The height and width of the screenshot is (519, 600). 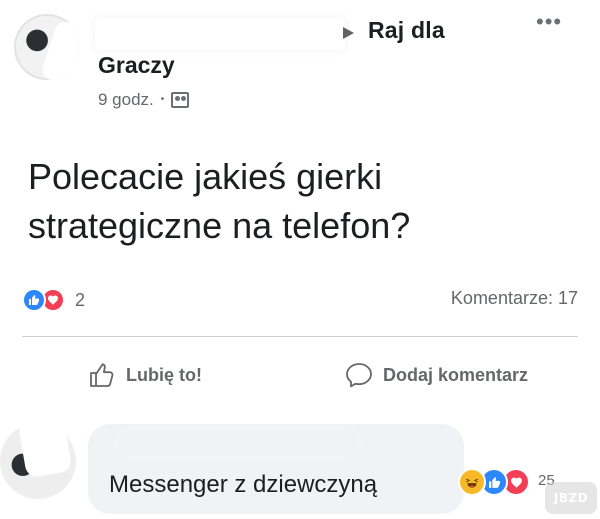 I want to click on post-meta: 9 godz. •, so click(x=144, y=100).